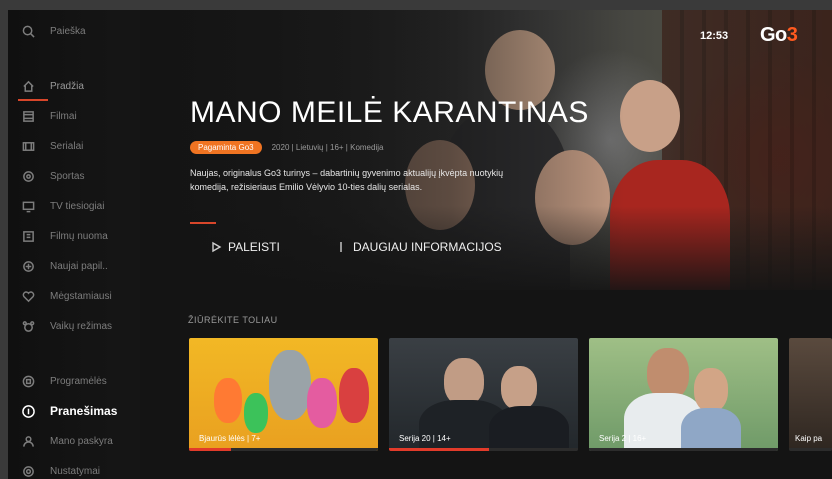 This screenshot has height=479, width=832. I want to click on sidebar-item-movies: Filmai, so click(74, 116).